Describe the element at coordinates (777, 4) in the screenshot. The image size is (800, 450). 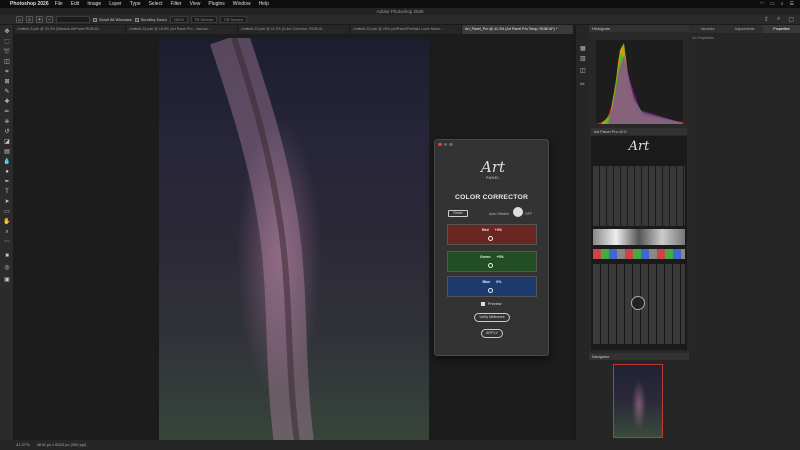
I see `menubar-status-icons: ◠ ▭ ⌕ ☰` at that location.